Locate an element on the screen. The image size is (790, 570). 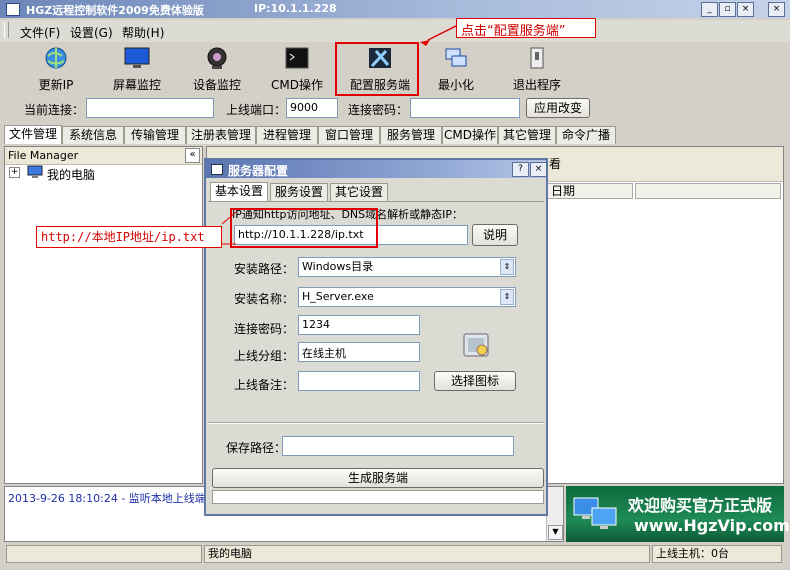
left-callout: http://本地IP地址/ip.txt is located at coordinates (129, 237).